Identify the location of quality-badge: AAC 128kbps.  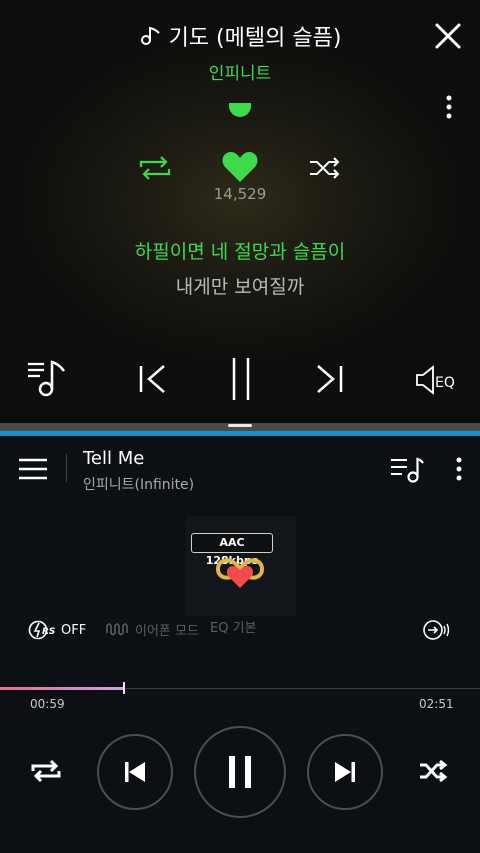
(232, 550).